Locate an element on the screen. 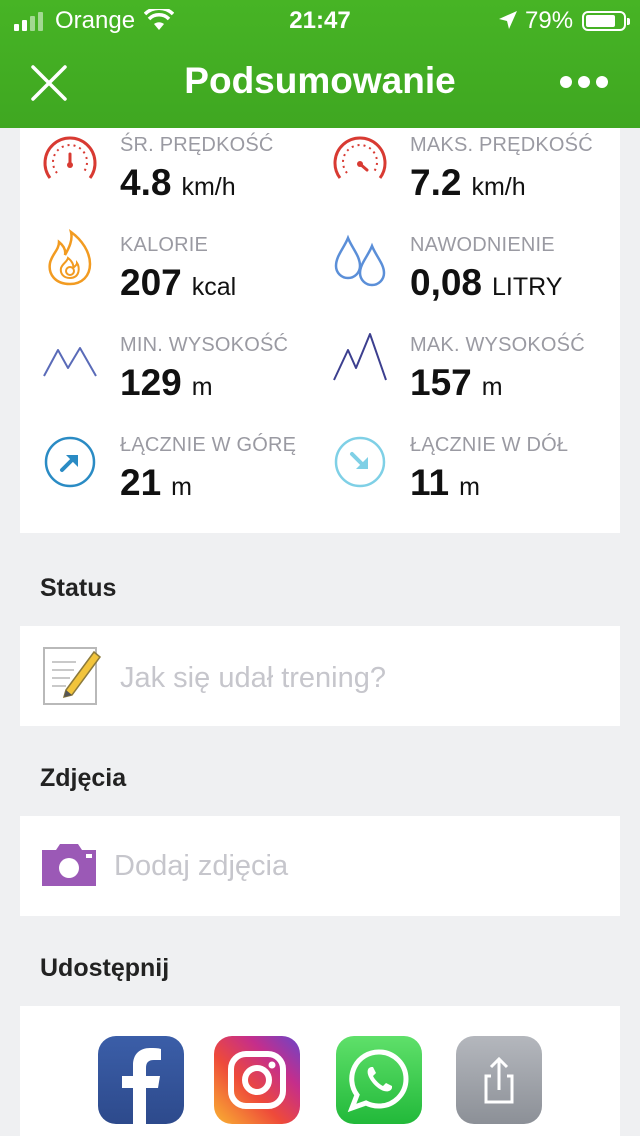  water-drops-icon is located at coordinates (360, 260).